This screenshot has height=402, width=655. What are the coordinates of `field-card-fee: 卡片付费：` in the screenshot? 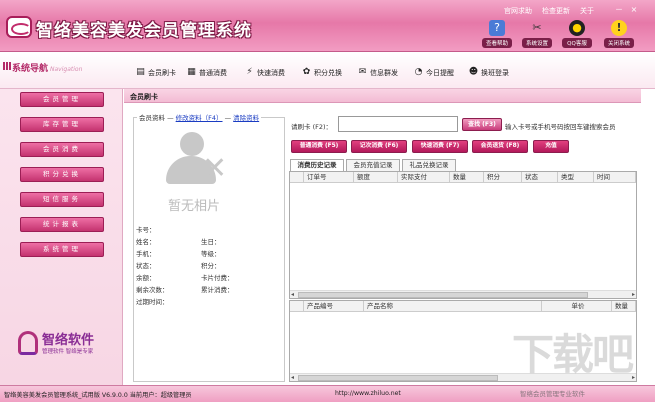 It's located at (217, 278).